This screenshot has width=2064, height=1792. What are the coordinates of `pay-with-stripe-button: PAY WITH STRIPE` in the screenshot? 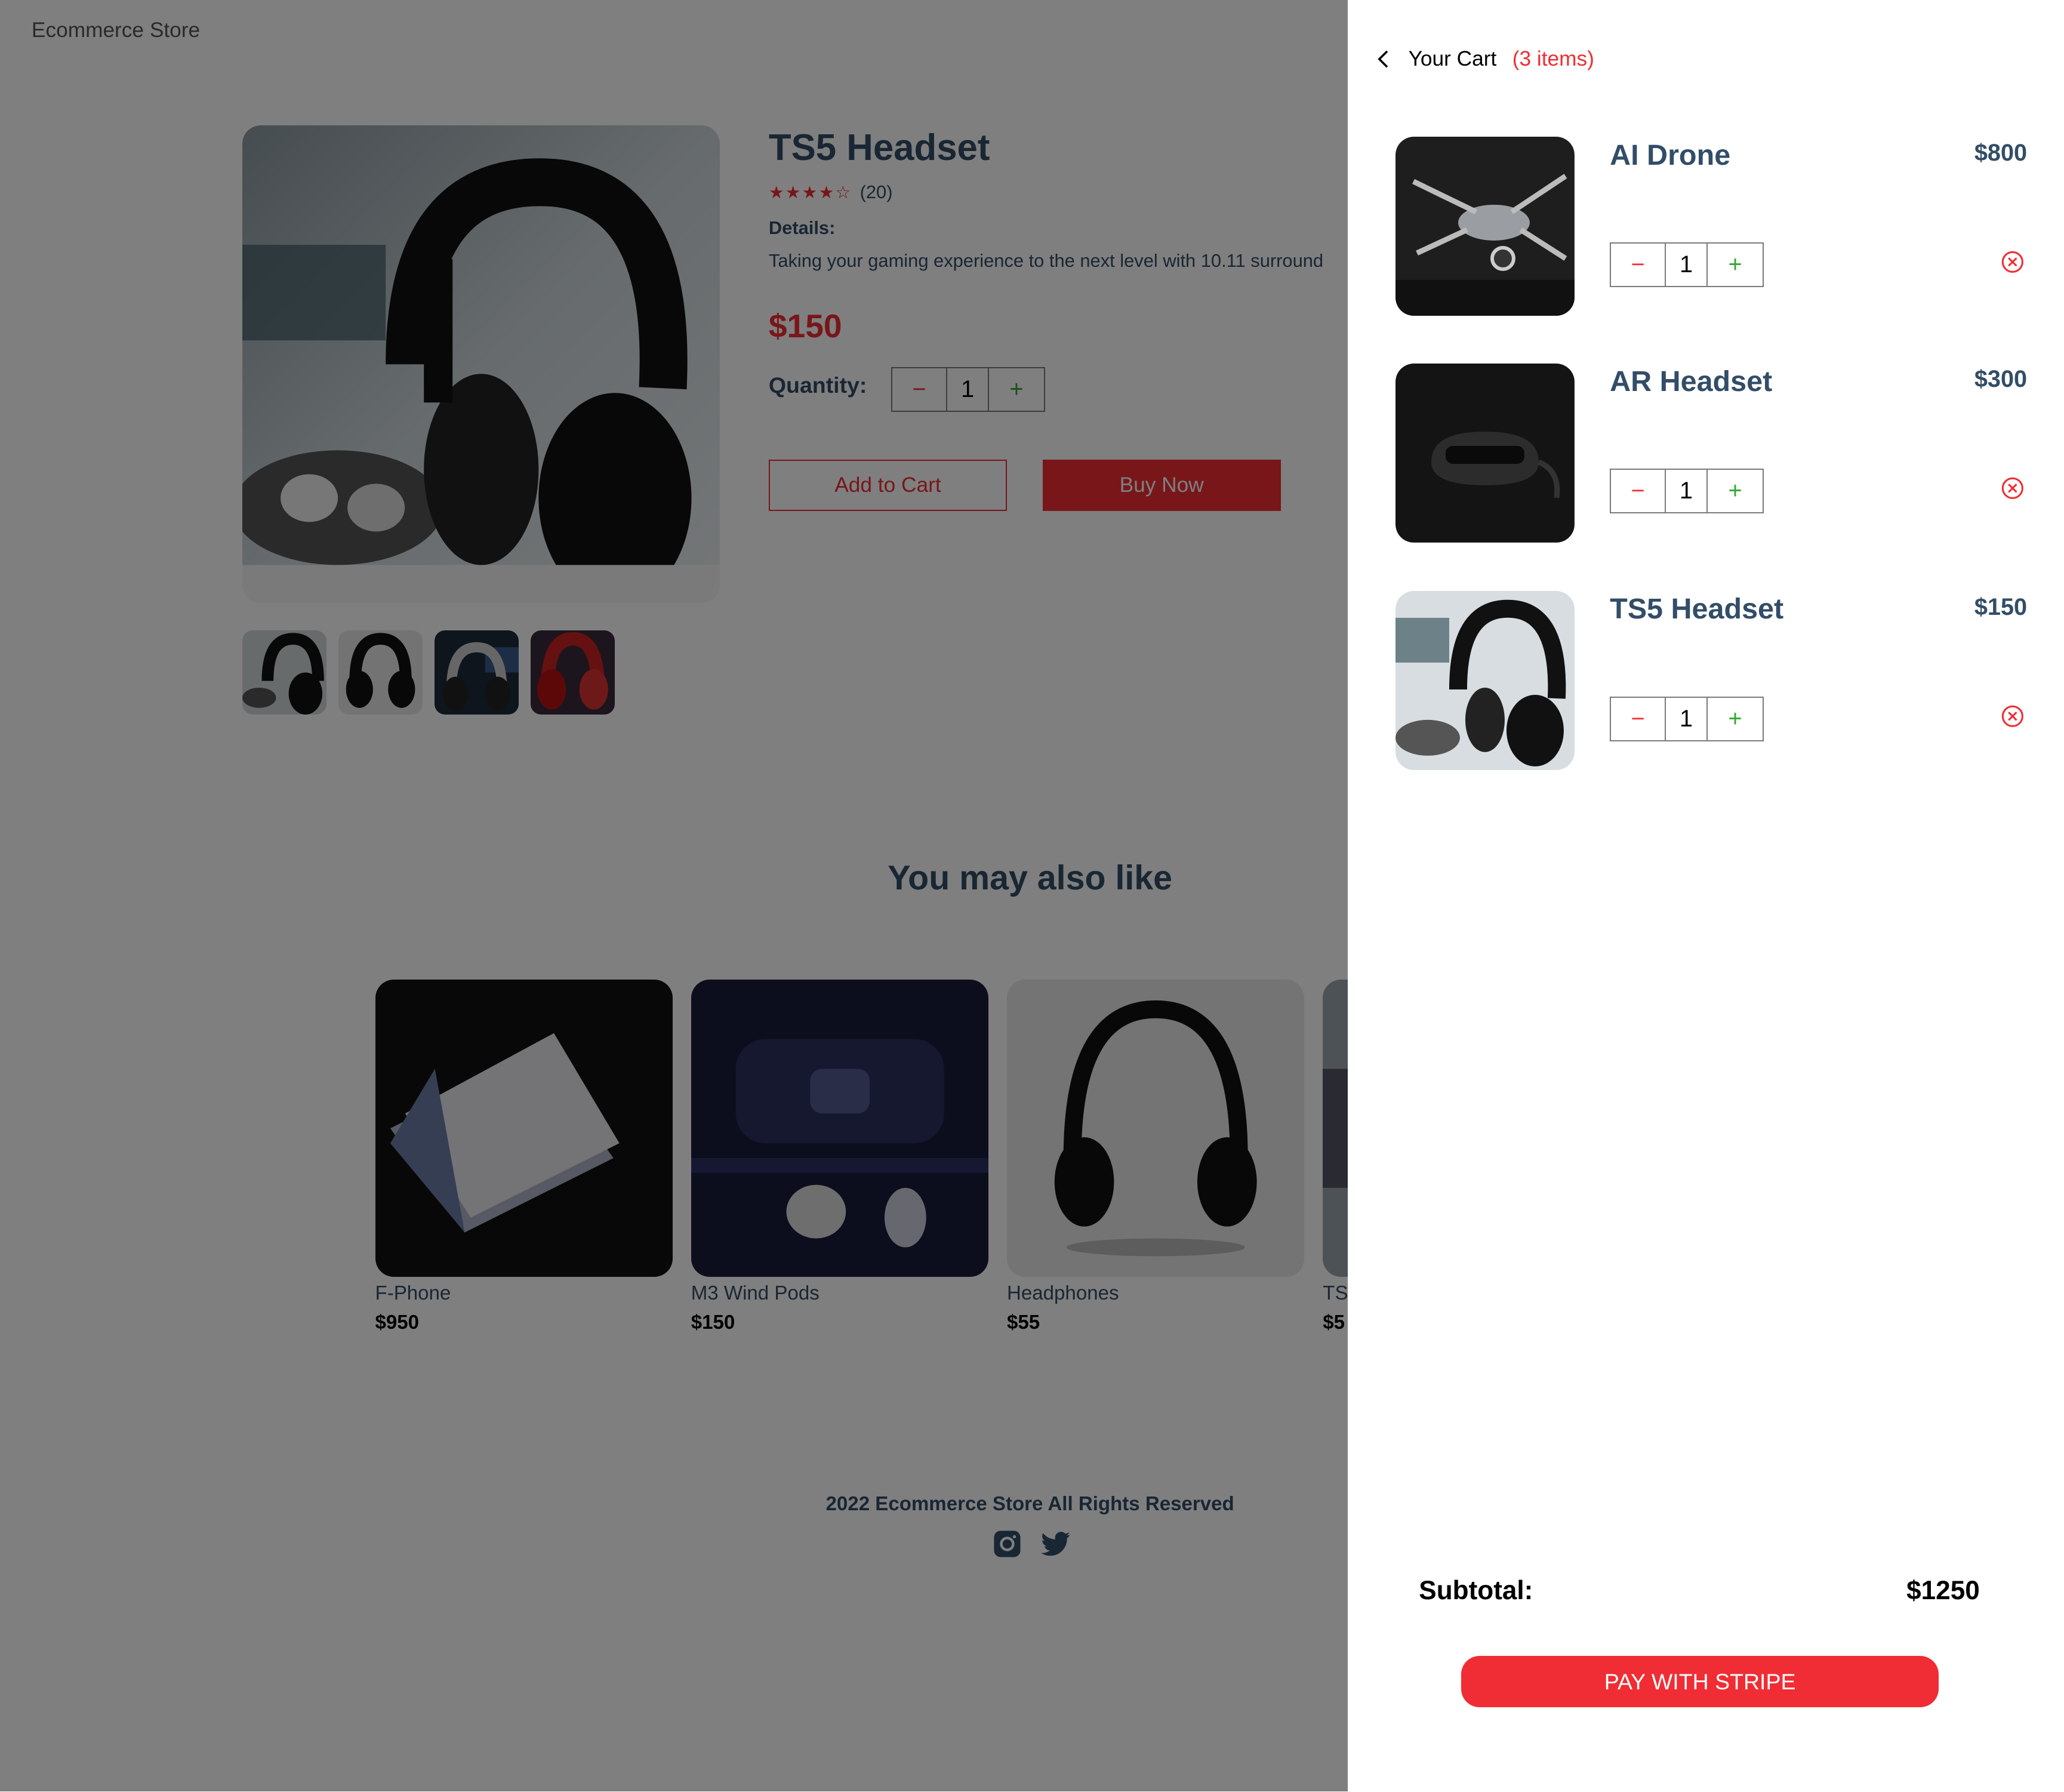 It's located at (1700, 1682).